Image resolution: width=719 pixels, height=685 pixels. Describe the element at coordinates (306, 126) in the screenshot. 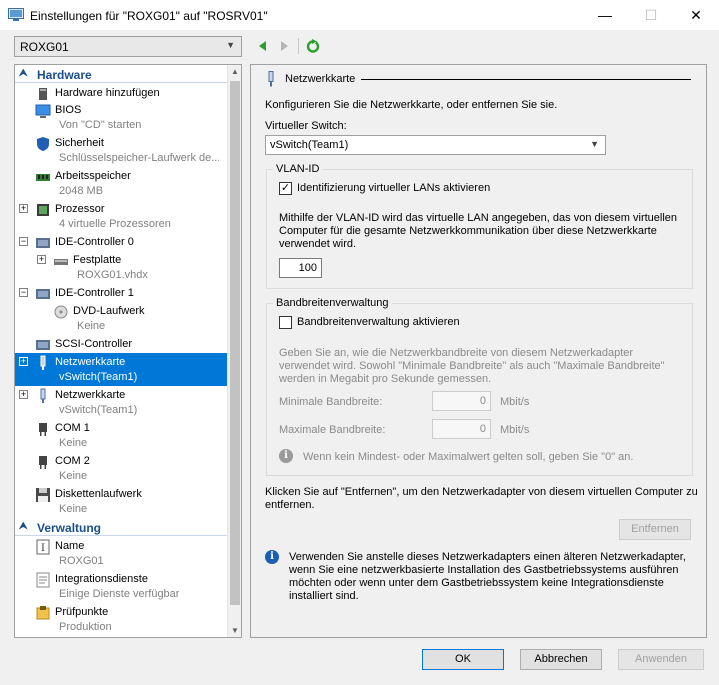

I see `virtual-switch-label: Virtueller Switch:` at that location.